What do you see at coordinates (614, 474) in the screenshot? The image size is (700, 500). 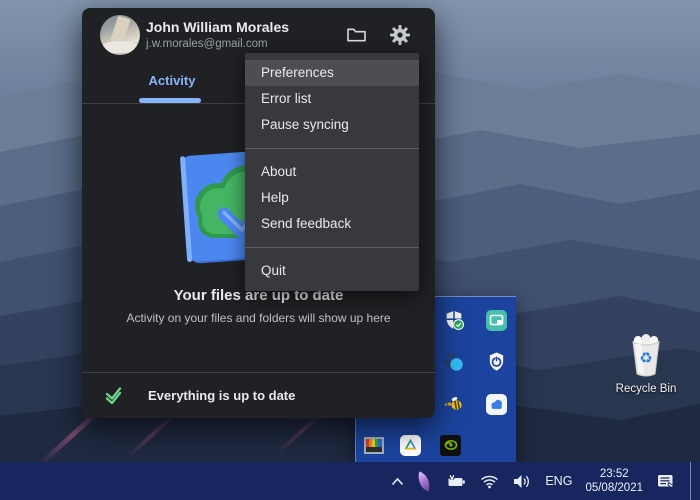 I see `clock-time: 23:52` at bounding box center [614, 474].